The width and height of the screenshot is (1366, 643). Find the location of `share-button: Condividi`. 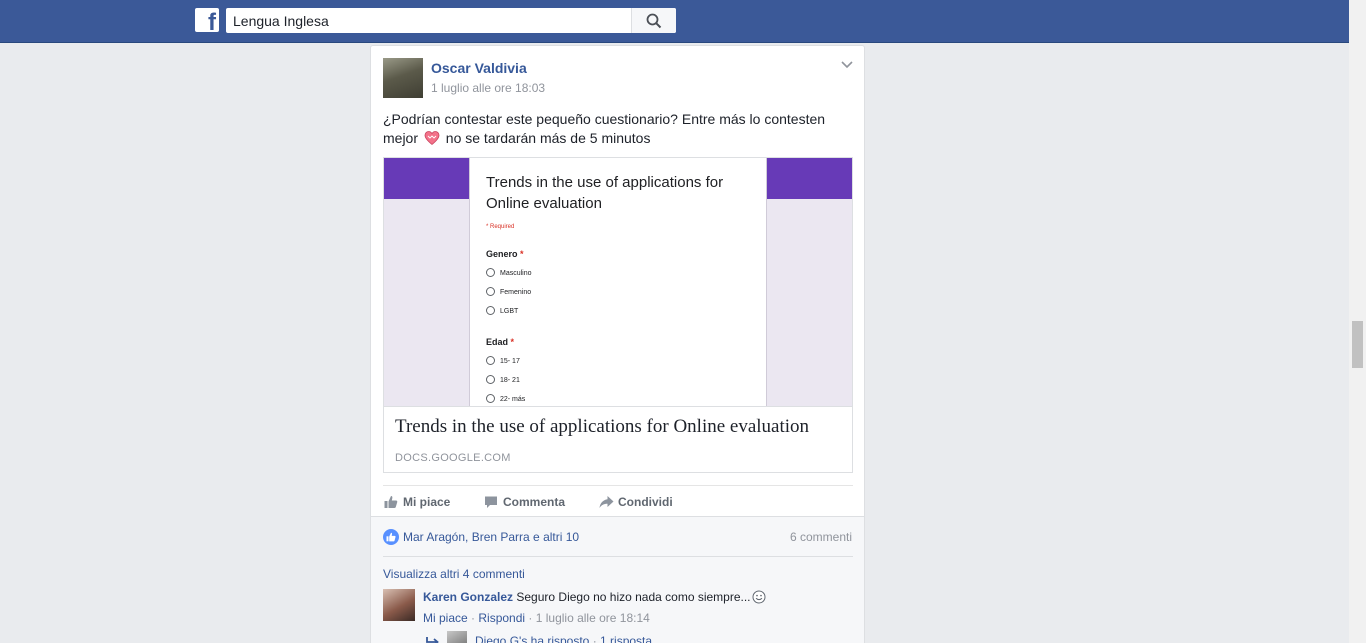

share-button: Condividi is located at coordinates (639, 502).